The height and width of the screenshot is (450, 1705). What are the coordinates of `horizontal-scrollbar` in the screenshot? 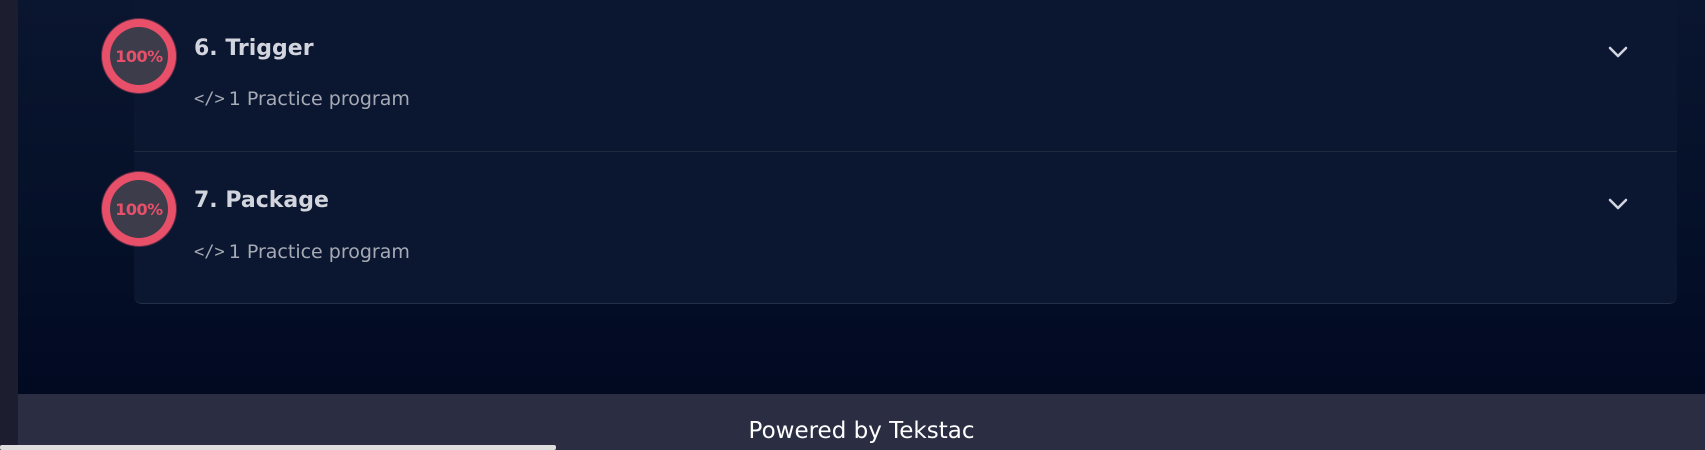 It's located at (278, 447).